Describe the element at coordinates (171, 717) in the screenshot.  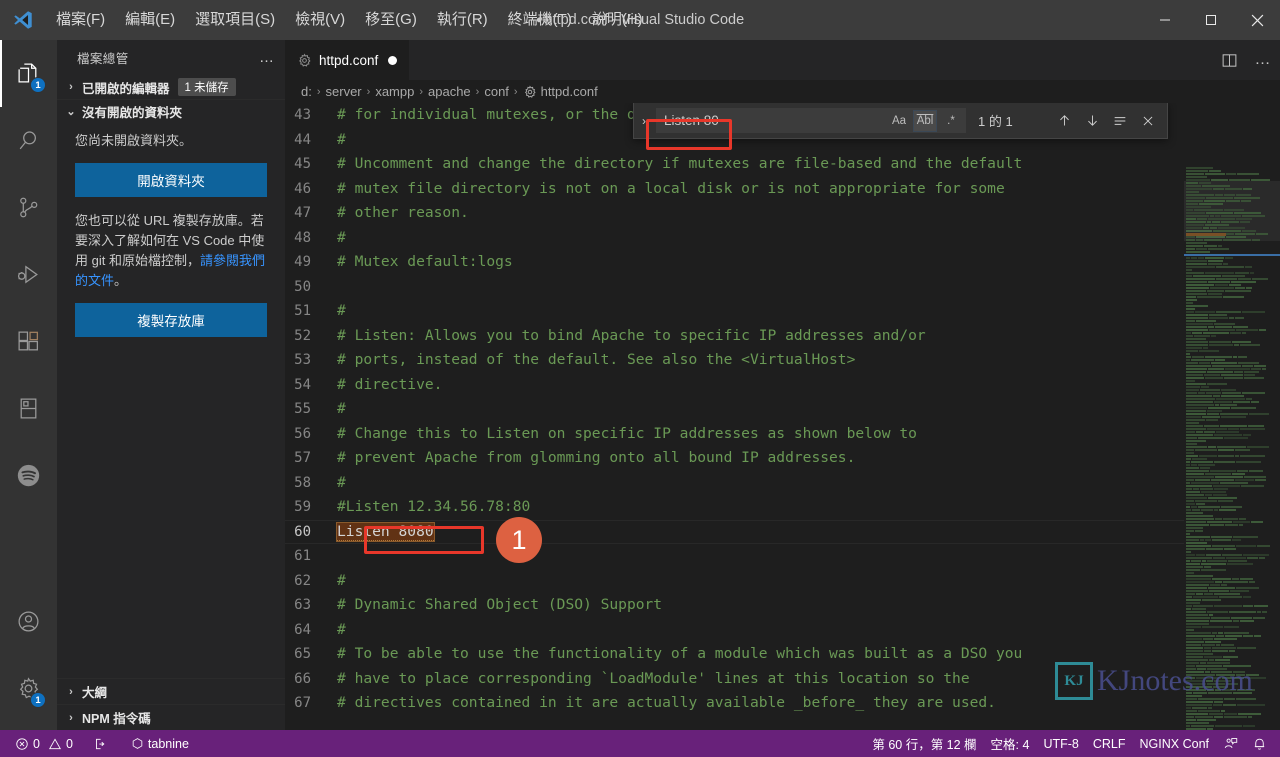
I see `section-npm-scripts: › NPM 指令碼` at that location.